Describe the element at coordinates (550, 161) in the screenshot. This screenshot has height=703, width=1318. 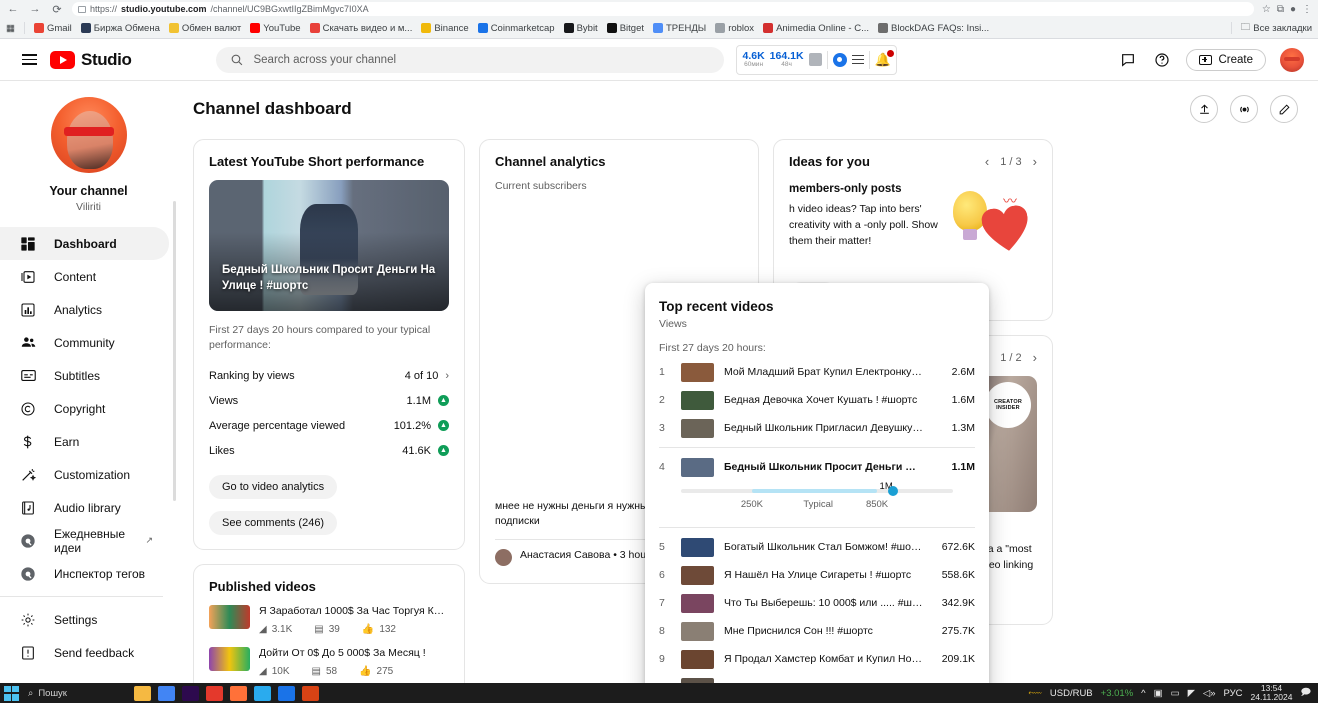
I see `card-title: Channel analytics` at that location.